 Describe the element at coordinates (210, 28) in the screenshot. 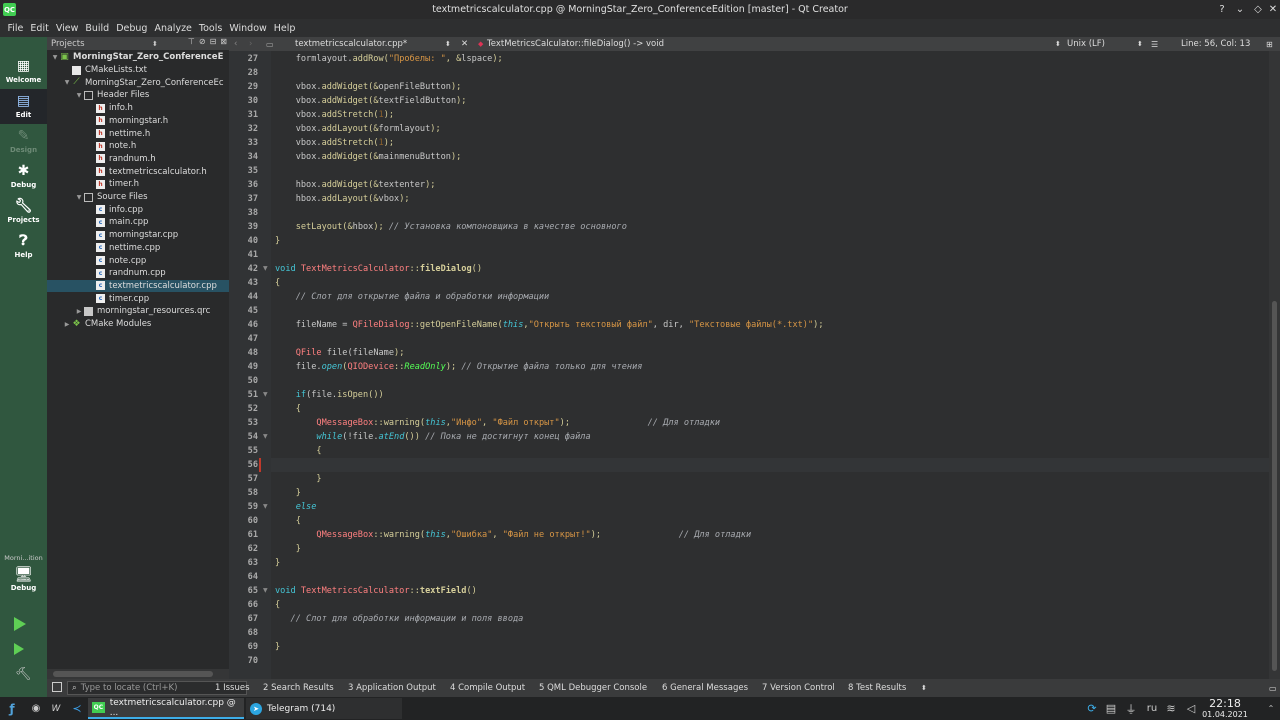

I see `menu-tools: Tools` at that location.